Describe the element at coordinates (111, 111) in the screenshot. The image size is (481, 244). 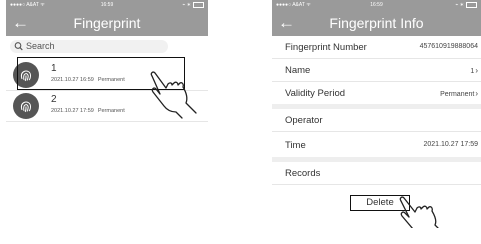
I see `fingerprint-validity: Permanent` at that location.